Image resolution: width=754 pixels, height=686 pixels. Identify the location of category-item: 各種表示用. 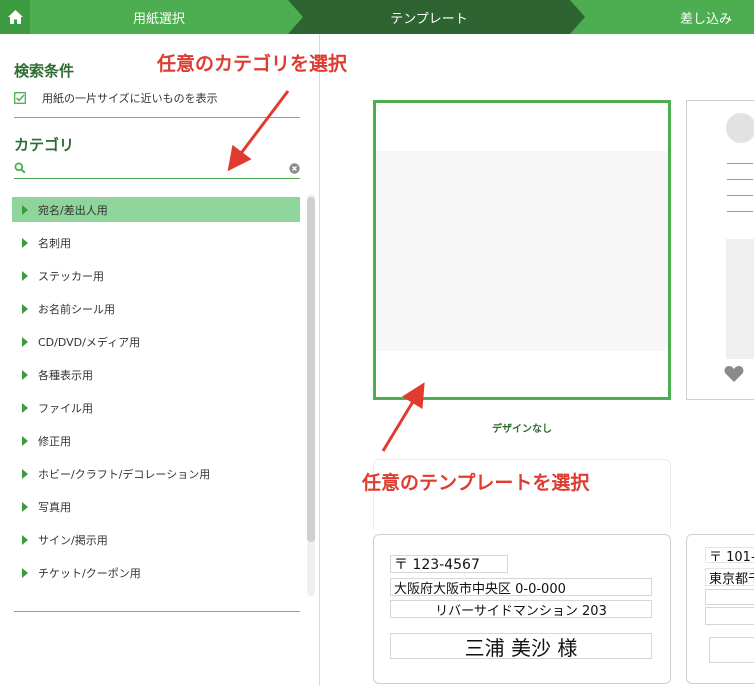
(156, 374).